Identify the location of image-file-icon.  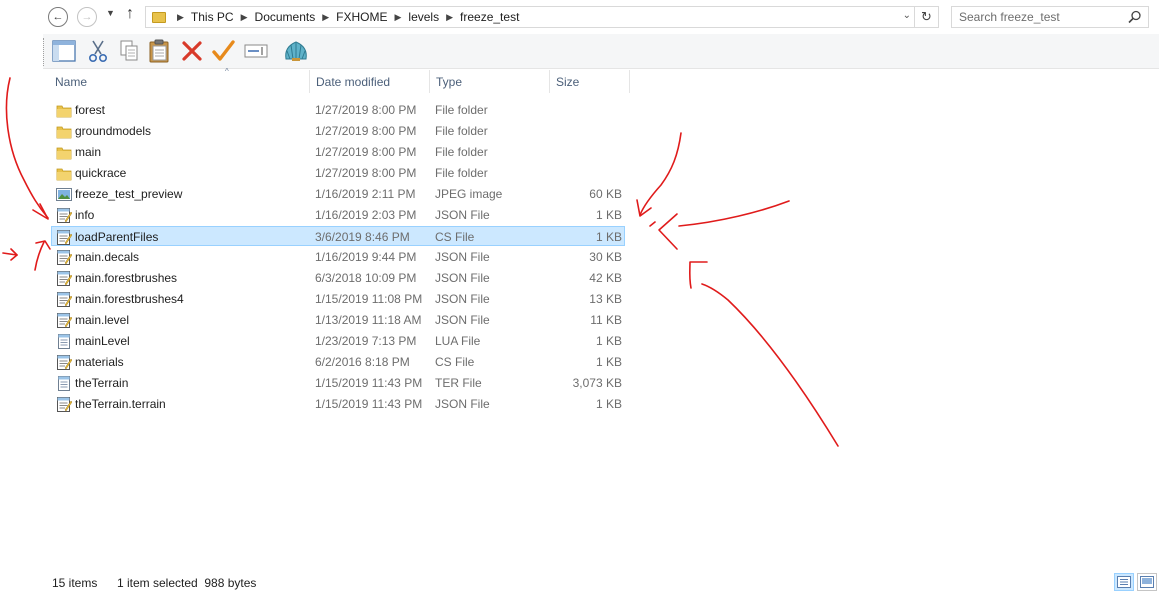
(64, 194).